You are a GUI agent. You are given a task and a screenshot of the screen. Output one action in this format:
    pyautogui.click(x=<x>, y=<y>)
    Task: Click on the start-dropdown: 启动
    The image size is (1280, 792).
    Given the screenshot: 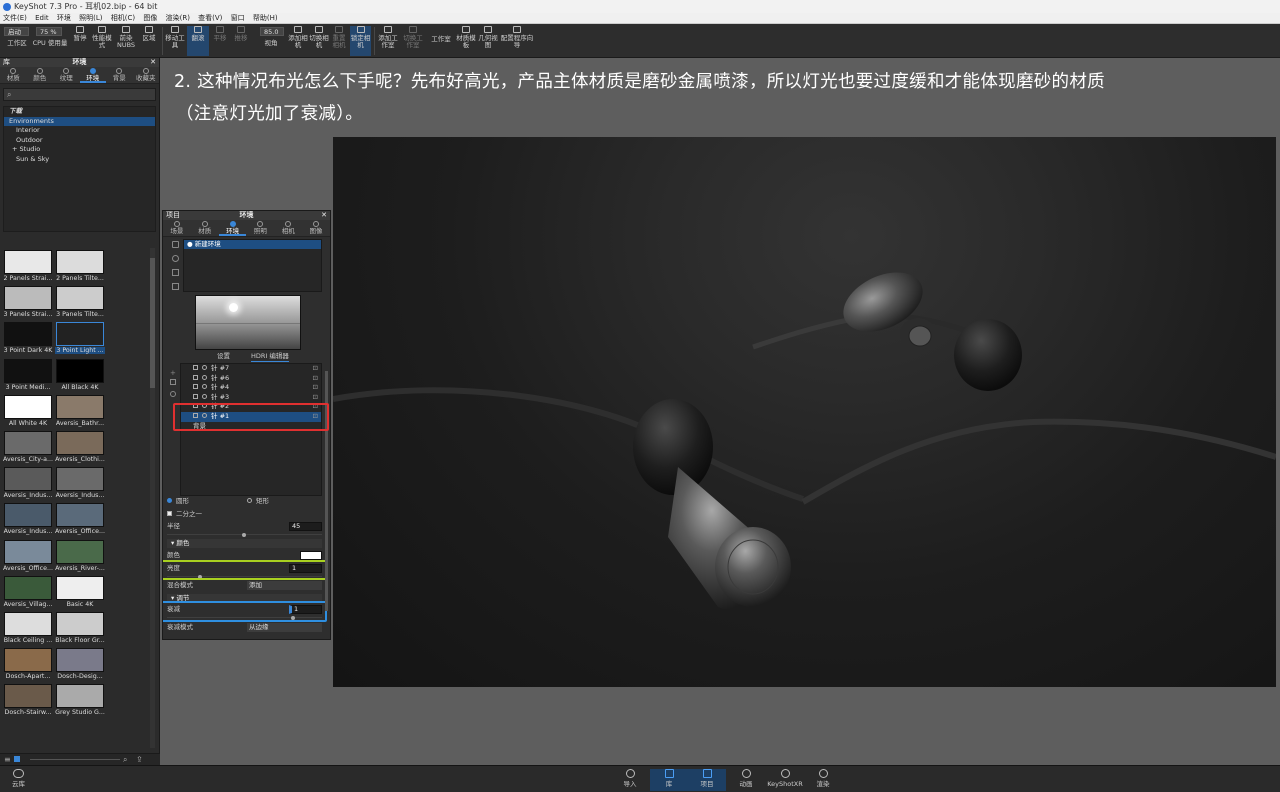 What is the action you would take?
    pyautogui.click(x=16, y=31)
    